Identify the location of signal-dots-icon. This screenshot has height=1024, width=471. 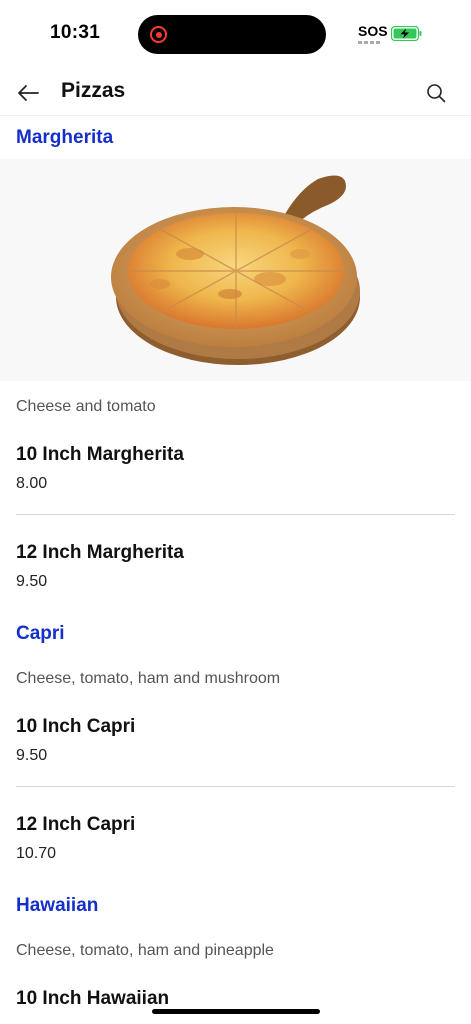
(372, 42).